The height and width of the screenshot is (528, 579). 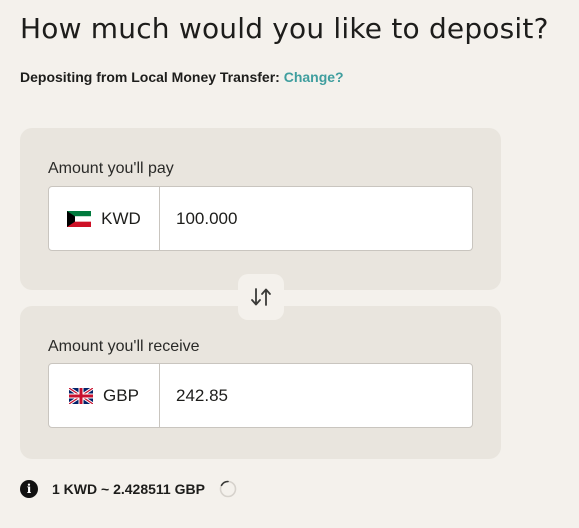 I want to click on loading-spinner-icon, so click(x=228, y=489).